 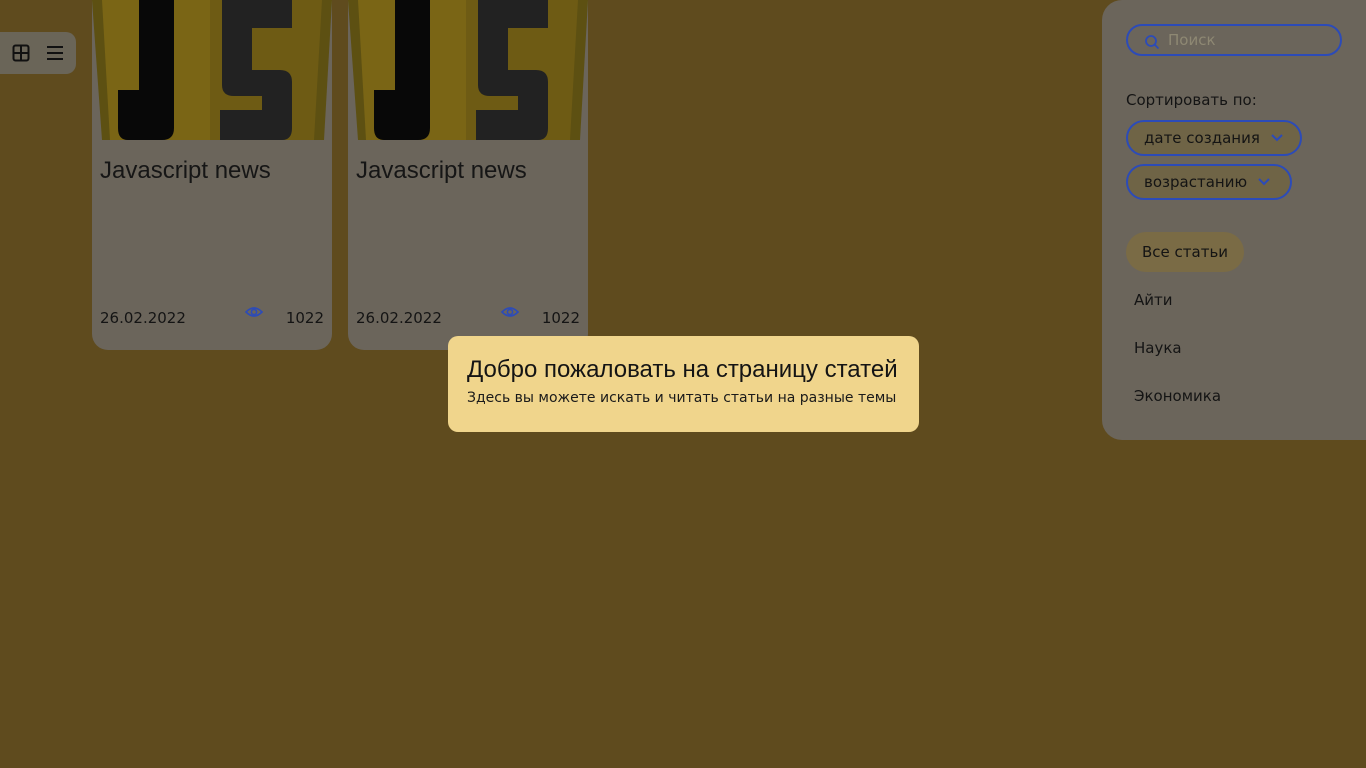 I want to click on search-icon, so click(x=1152, y=42).